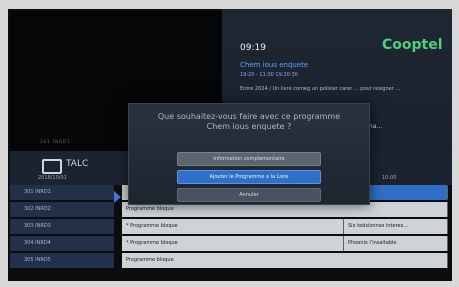 This screenshot has height=287, width=459. What do you see at coordinates (62, 192) in the screenshot?
I see `channel-row: 301 INRD1` at bounding box center [62, 192].